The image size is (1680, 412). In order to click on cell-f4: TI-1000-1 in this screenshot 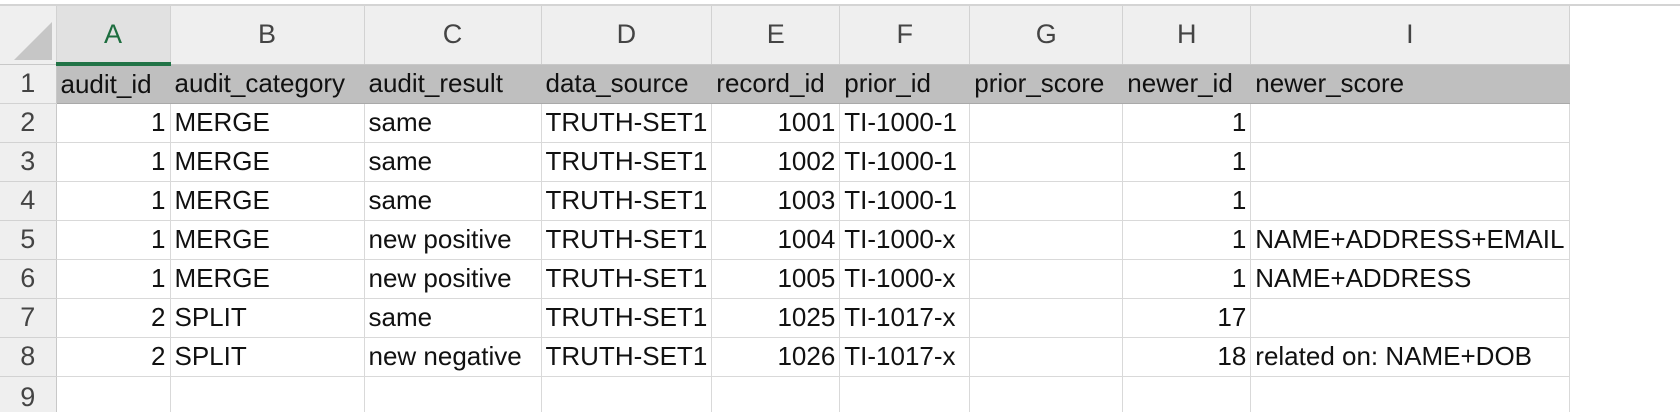, I will do `click(905, 201)`.